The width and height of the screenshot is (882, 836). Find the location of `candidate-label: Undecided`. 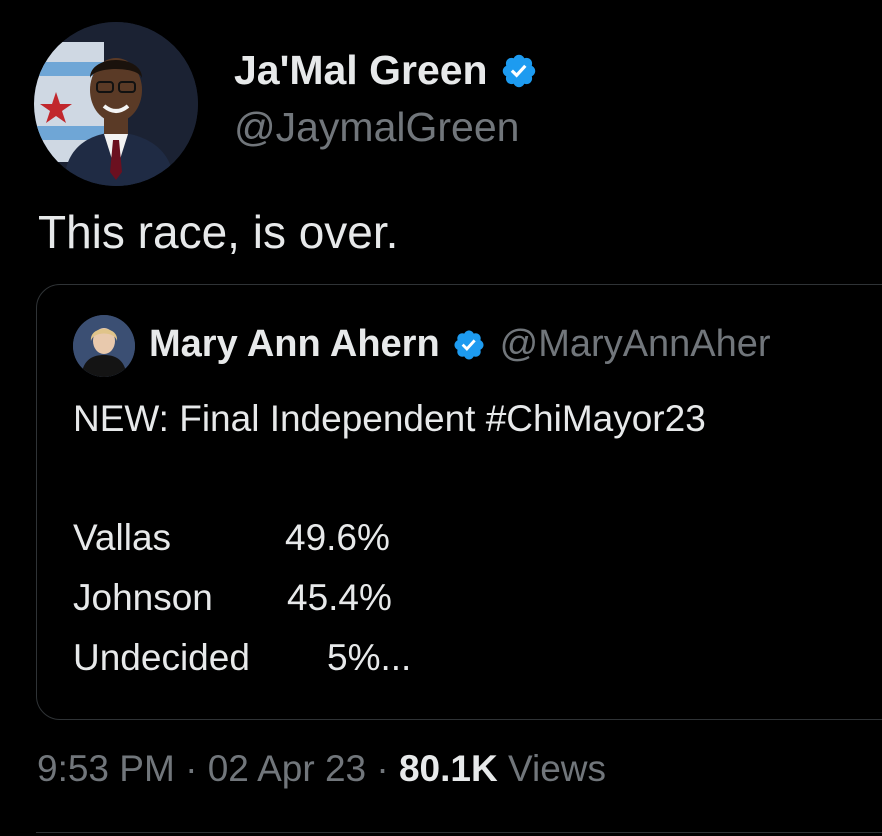

candidate-label: Undecided is located at coordinates (161, 657).